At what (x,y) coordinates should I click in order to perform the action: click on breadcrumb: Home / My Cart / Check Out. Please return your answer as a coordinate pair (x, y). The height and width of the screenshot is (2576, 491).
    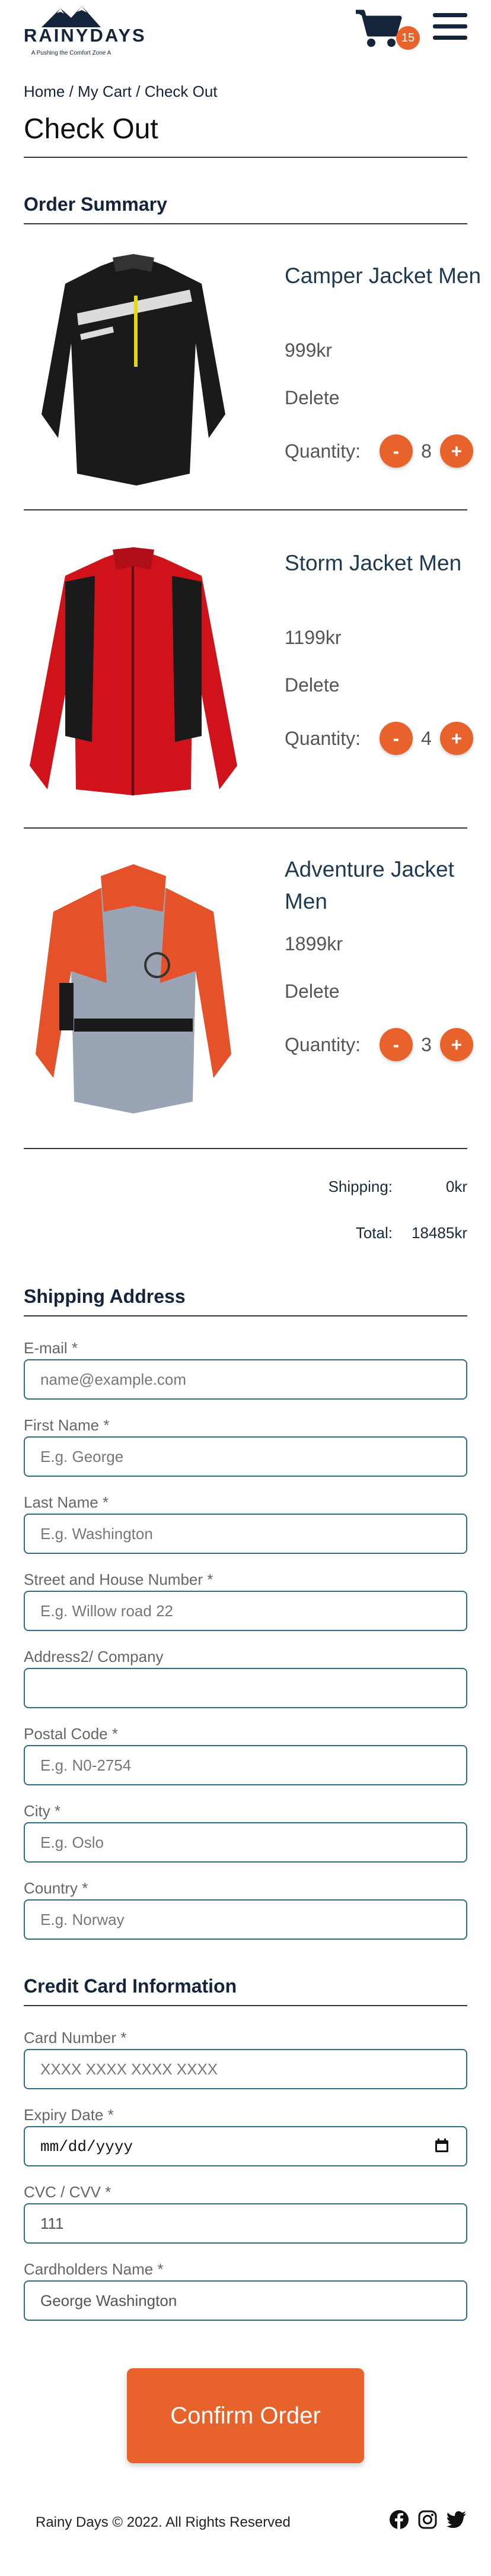
    Looking at the image, I should click on (245, 91).